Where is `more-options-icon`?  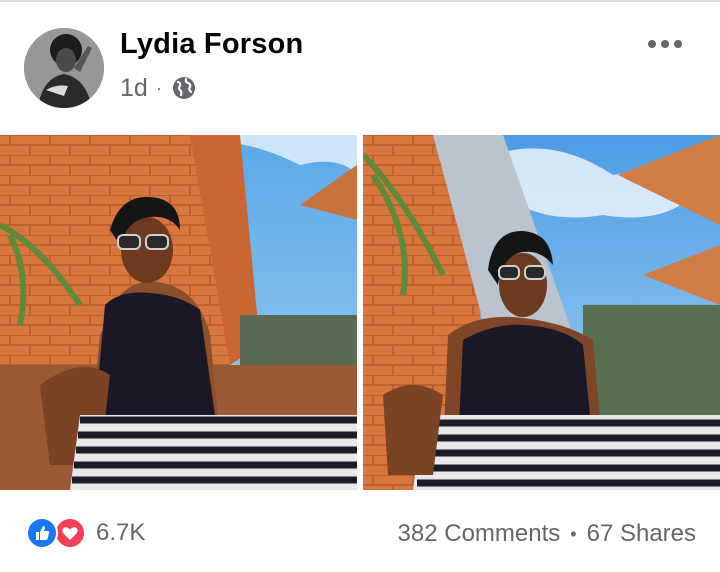 more-options-icon is located at coordinates (666, 44).